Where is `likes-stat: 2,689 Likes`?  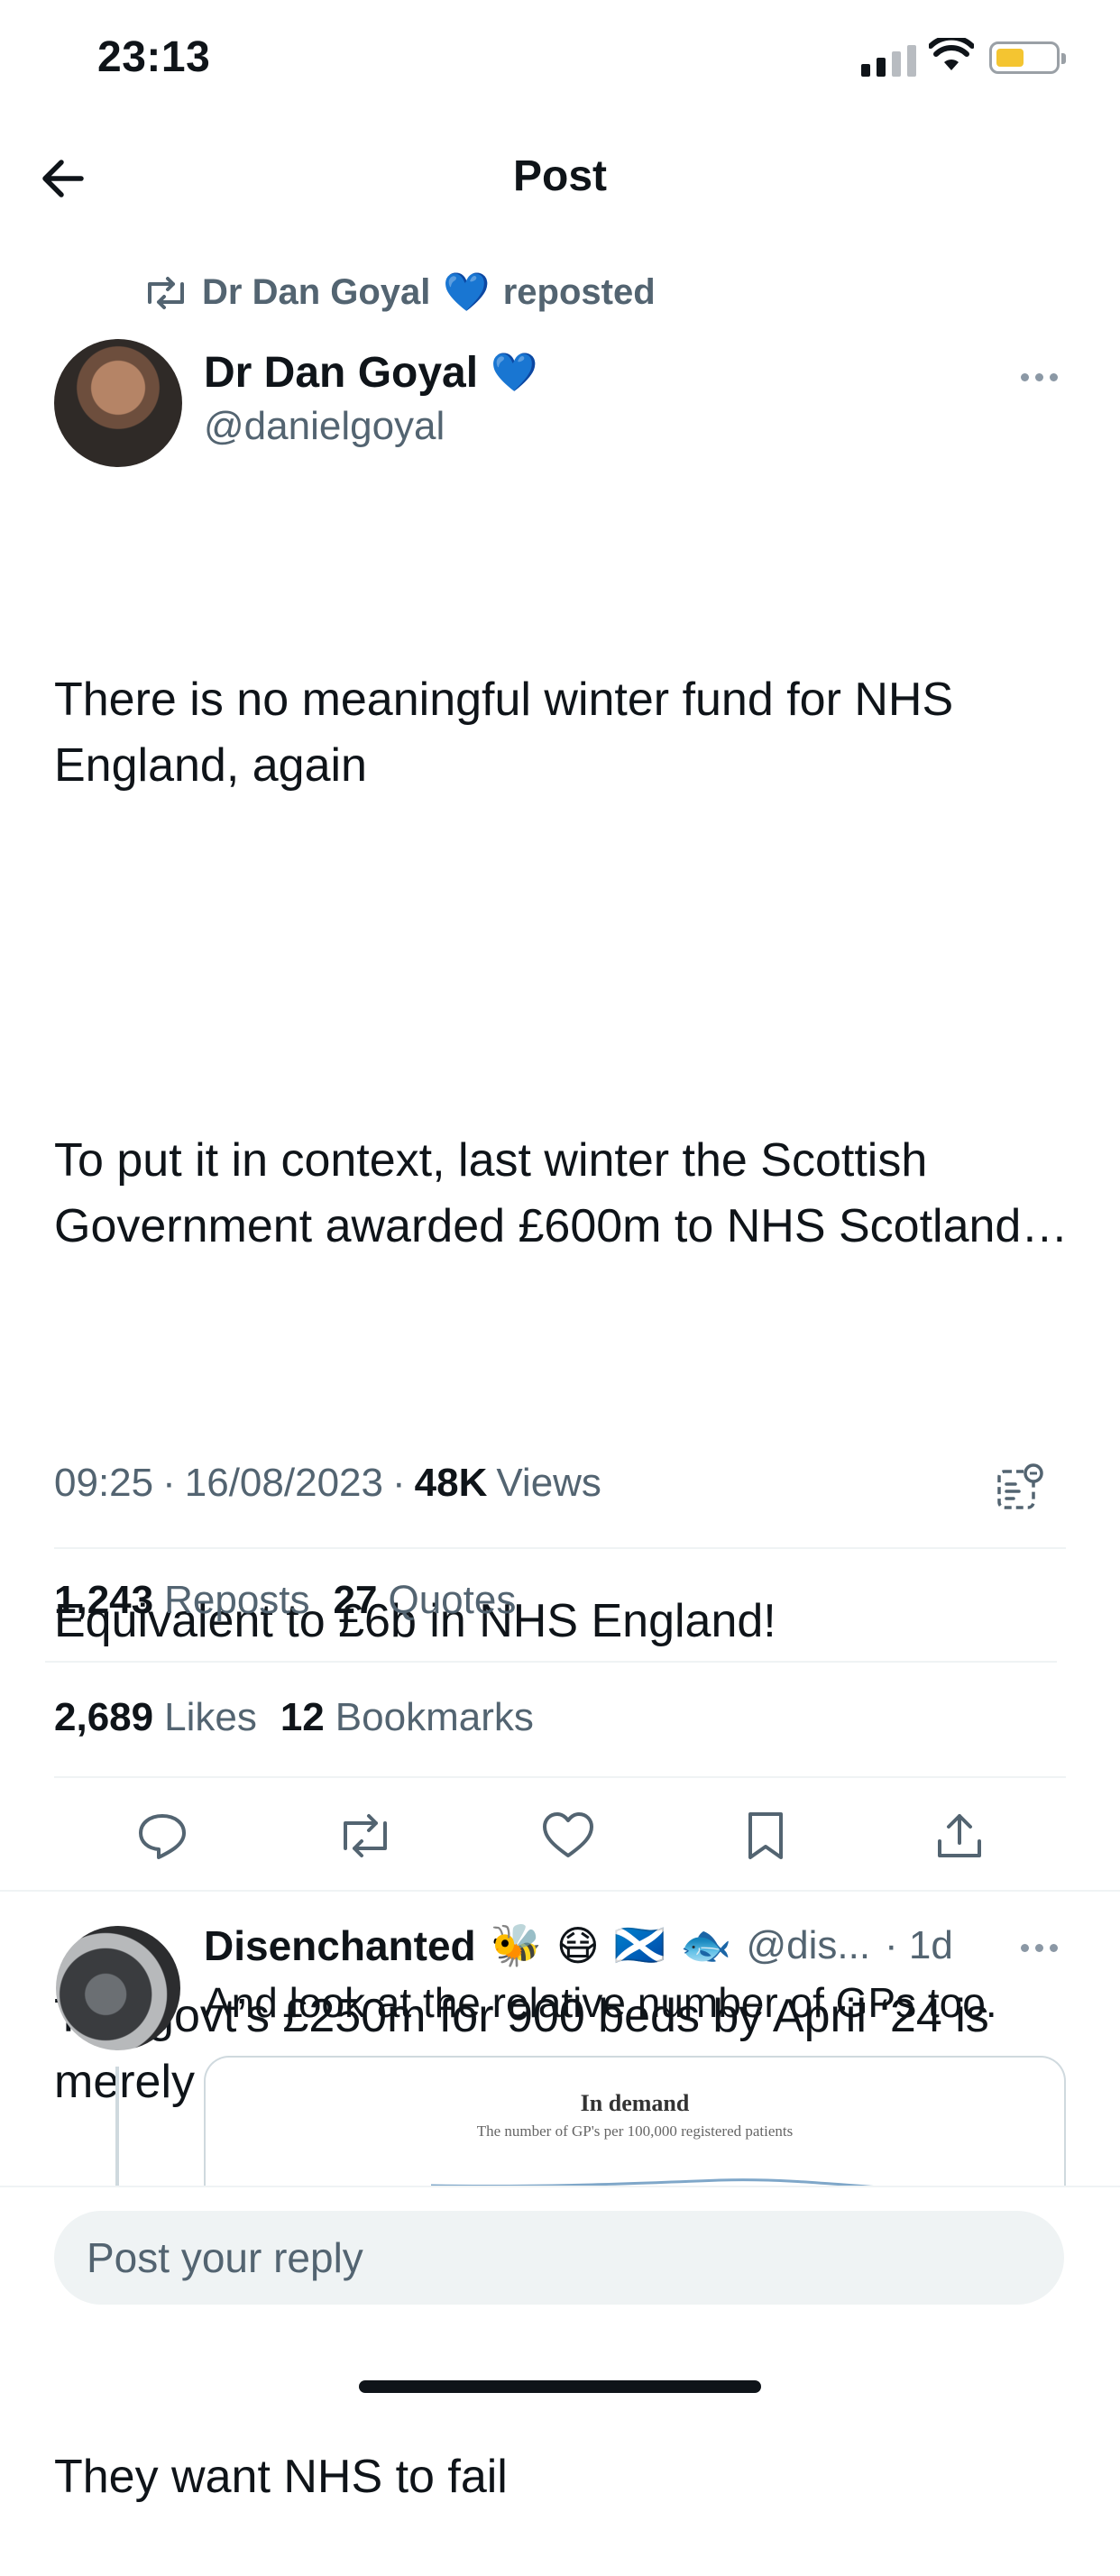 likes-stat: 2,689 Likes is located at coordinates (156, 1717).